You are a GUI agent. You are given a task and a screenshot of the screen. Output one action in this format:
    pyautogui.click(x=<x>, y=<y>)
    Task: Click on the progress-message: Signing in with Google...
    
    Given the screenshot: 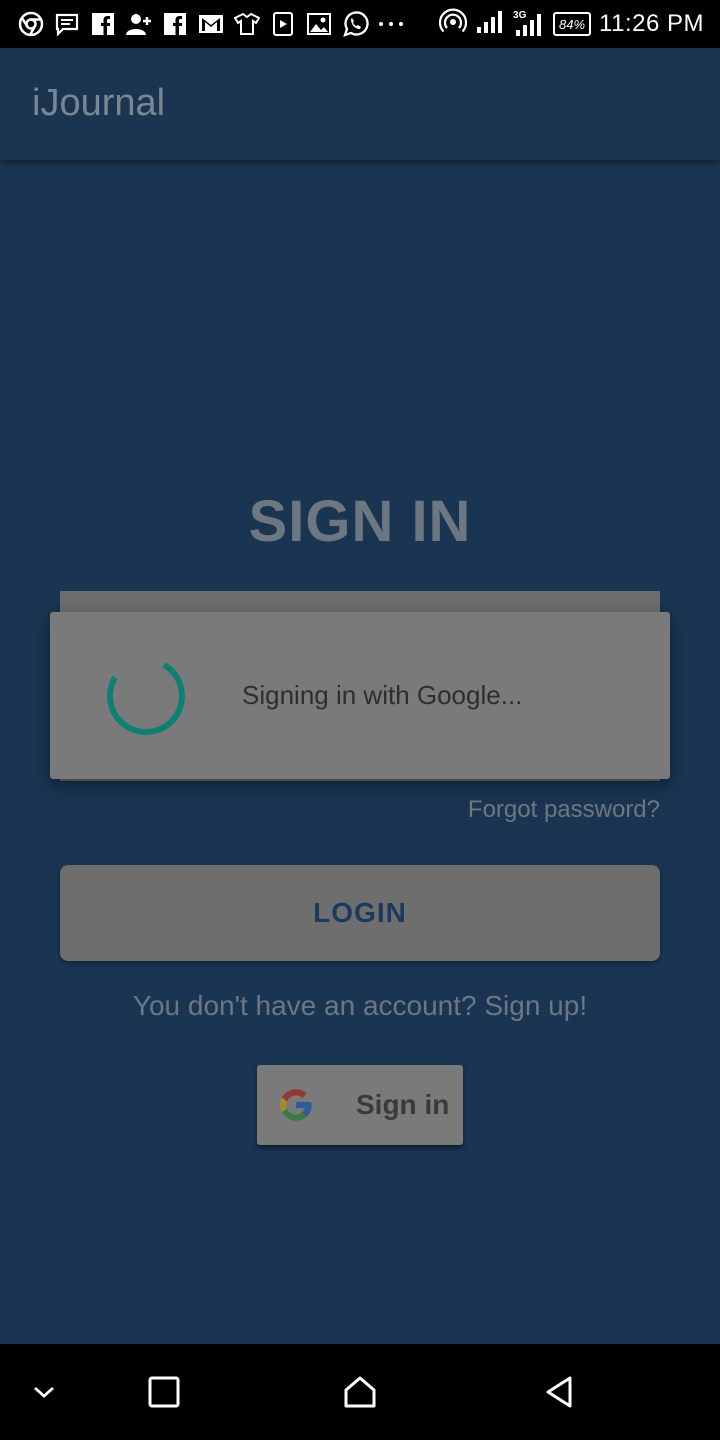 What is the action you would take?
    pyautogui.click(x=382, y=695)
    